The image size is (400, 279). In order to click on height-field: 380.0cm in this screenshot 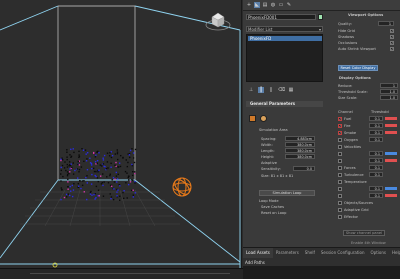, I will do `click(300, 156)`.